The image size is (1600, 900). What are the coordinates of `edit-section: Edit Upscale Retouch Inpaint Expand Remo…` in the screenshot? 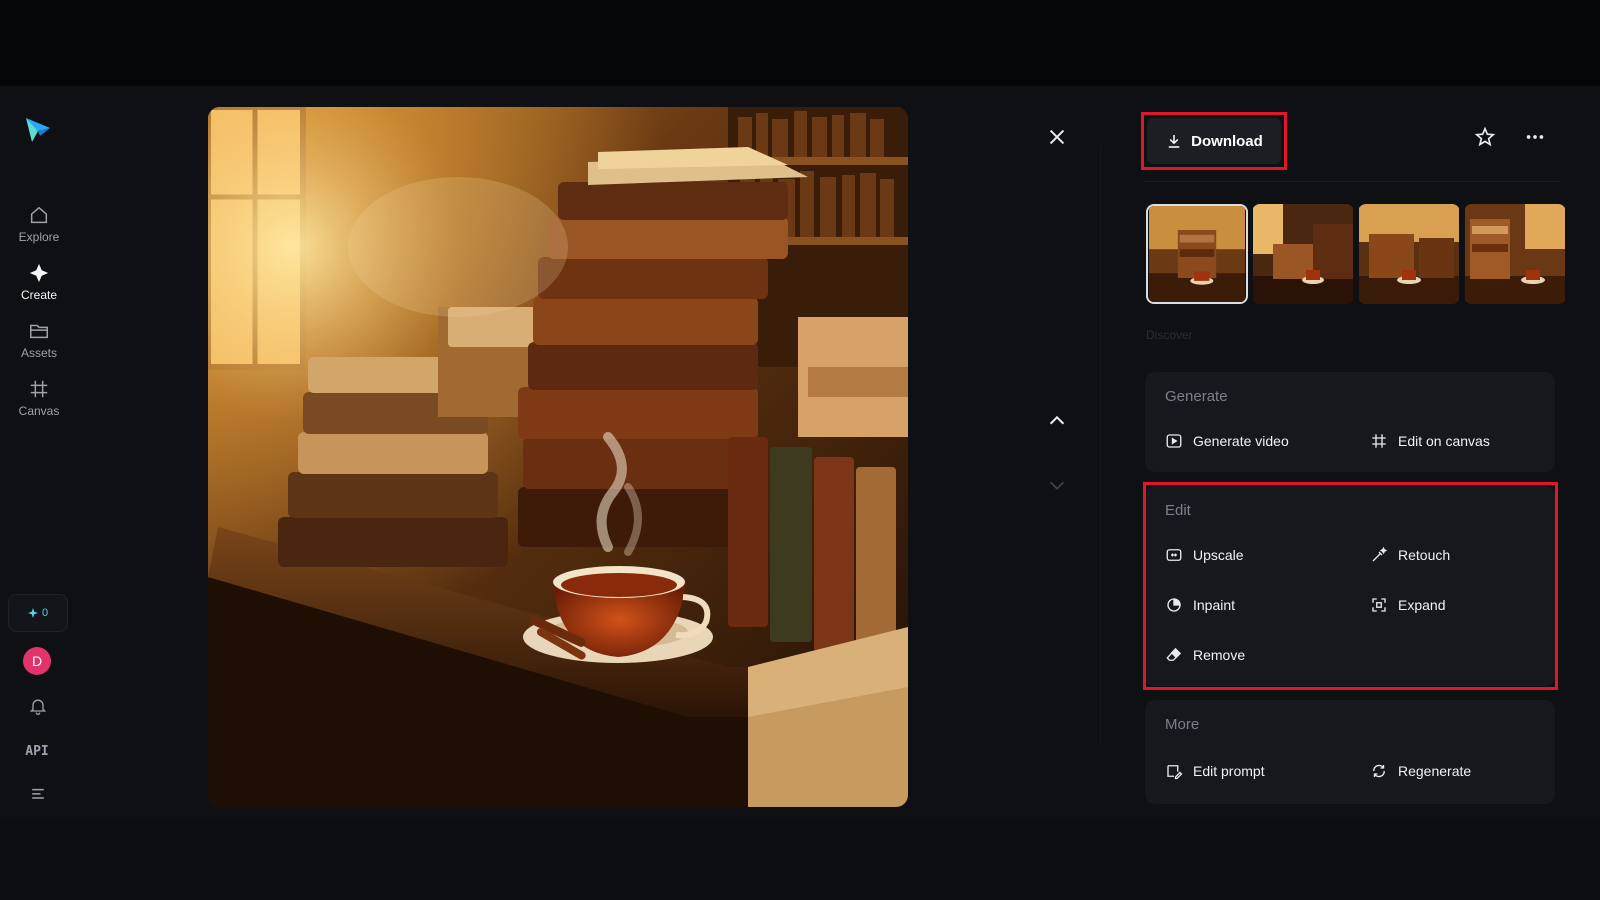 It's located at (1350, 586).